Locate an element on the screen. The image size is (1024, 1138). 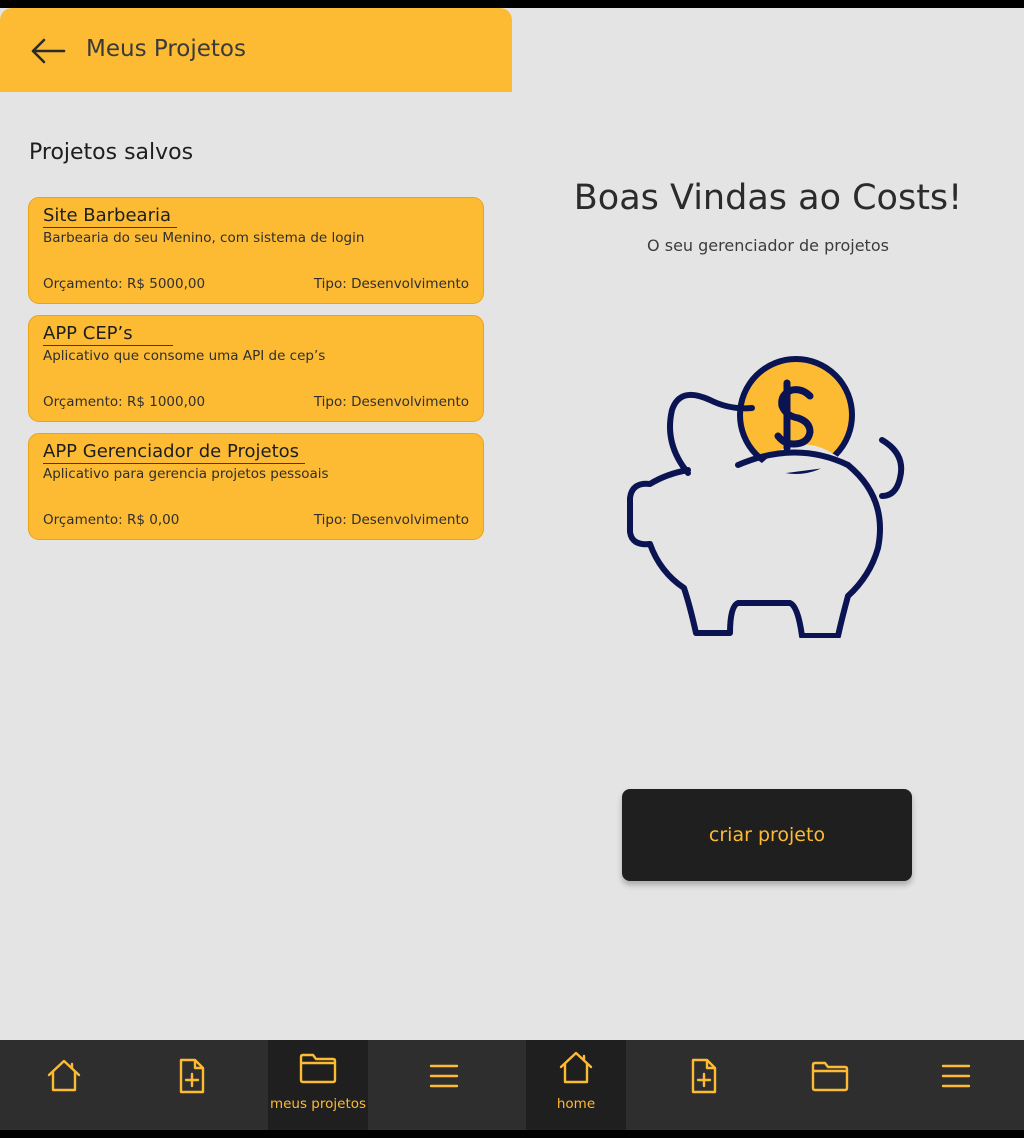
page-title: Meus Projetos is located at coordinates (166, 49).